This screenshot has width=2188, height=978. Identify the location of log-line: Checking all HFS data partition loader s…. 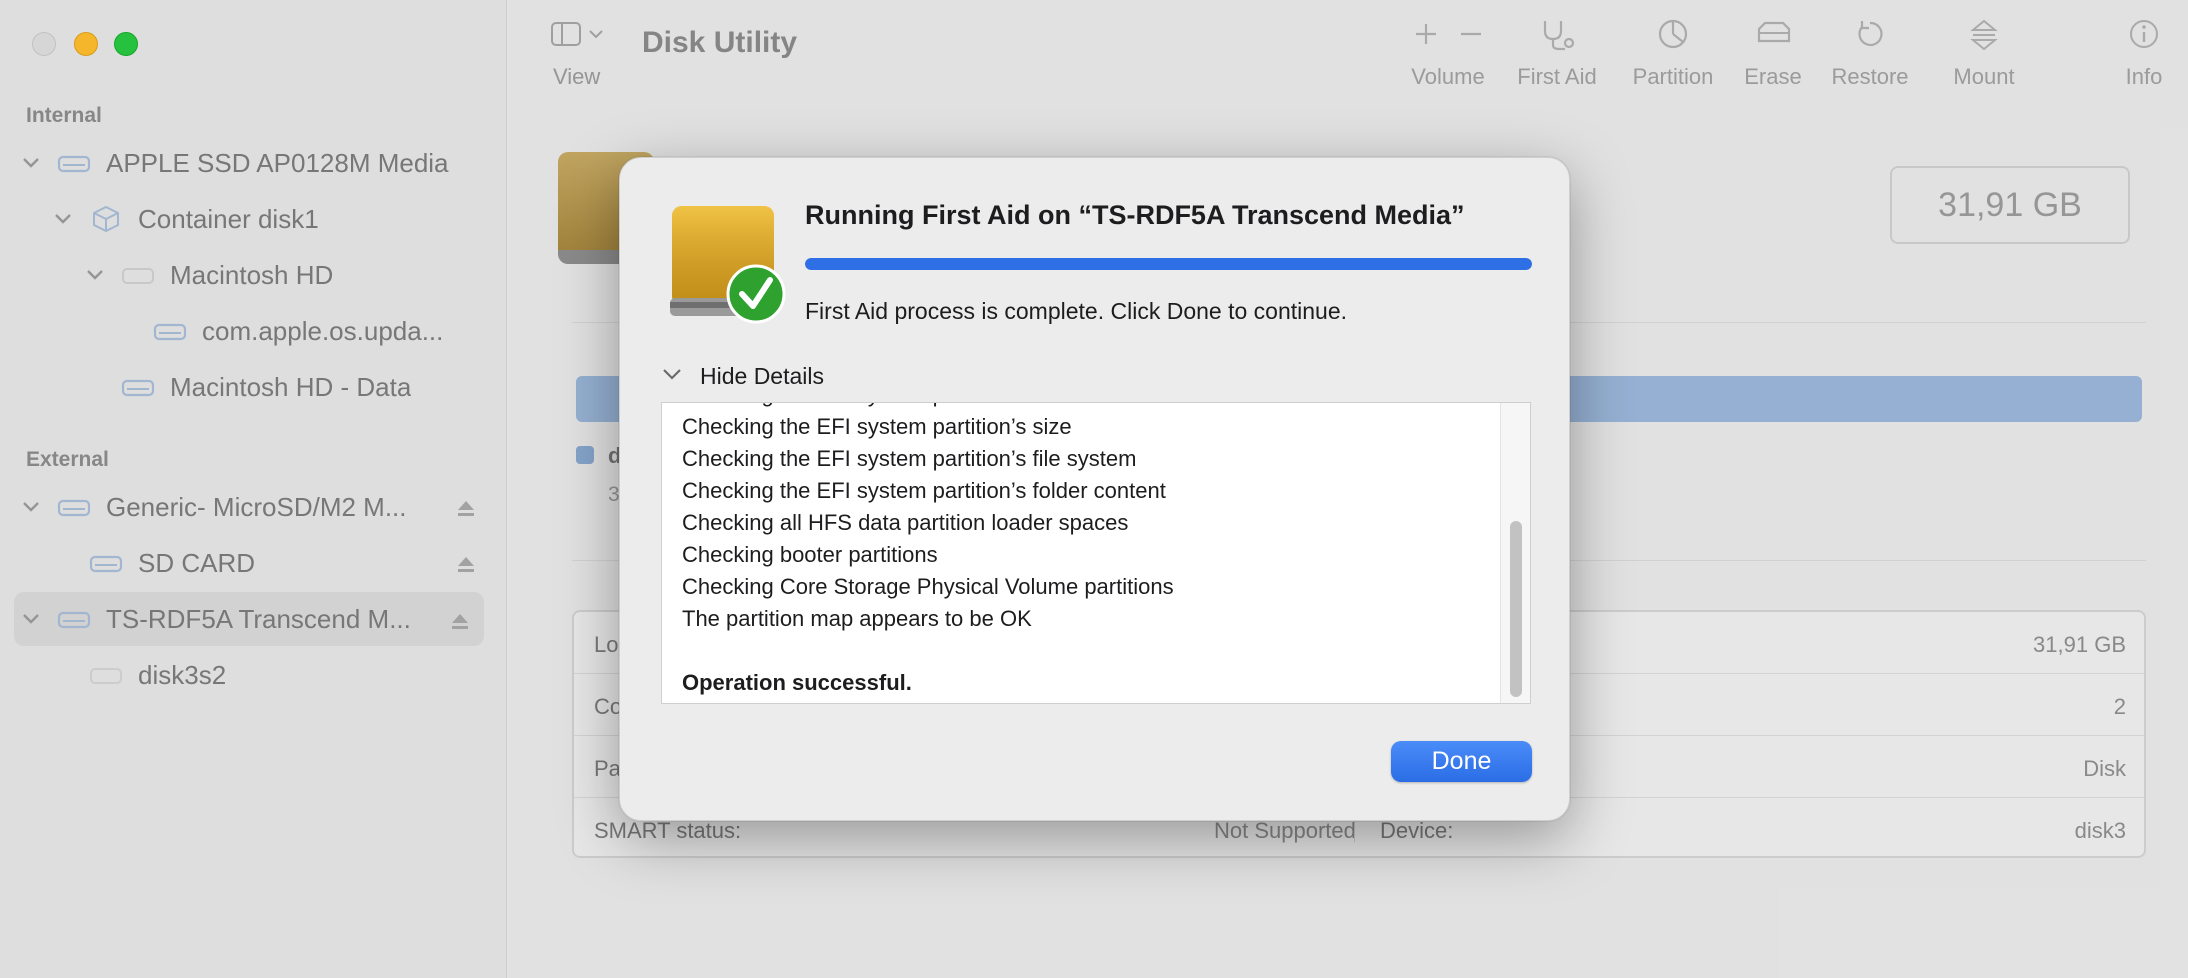
(905, 522).